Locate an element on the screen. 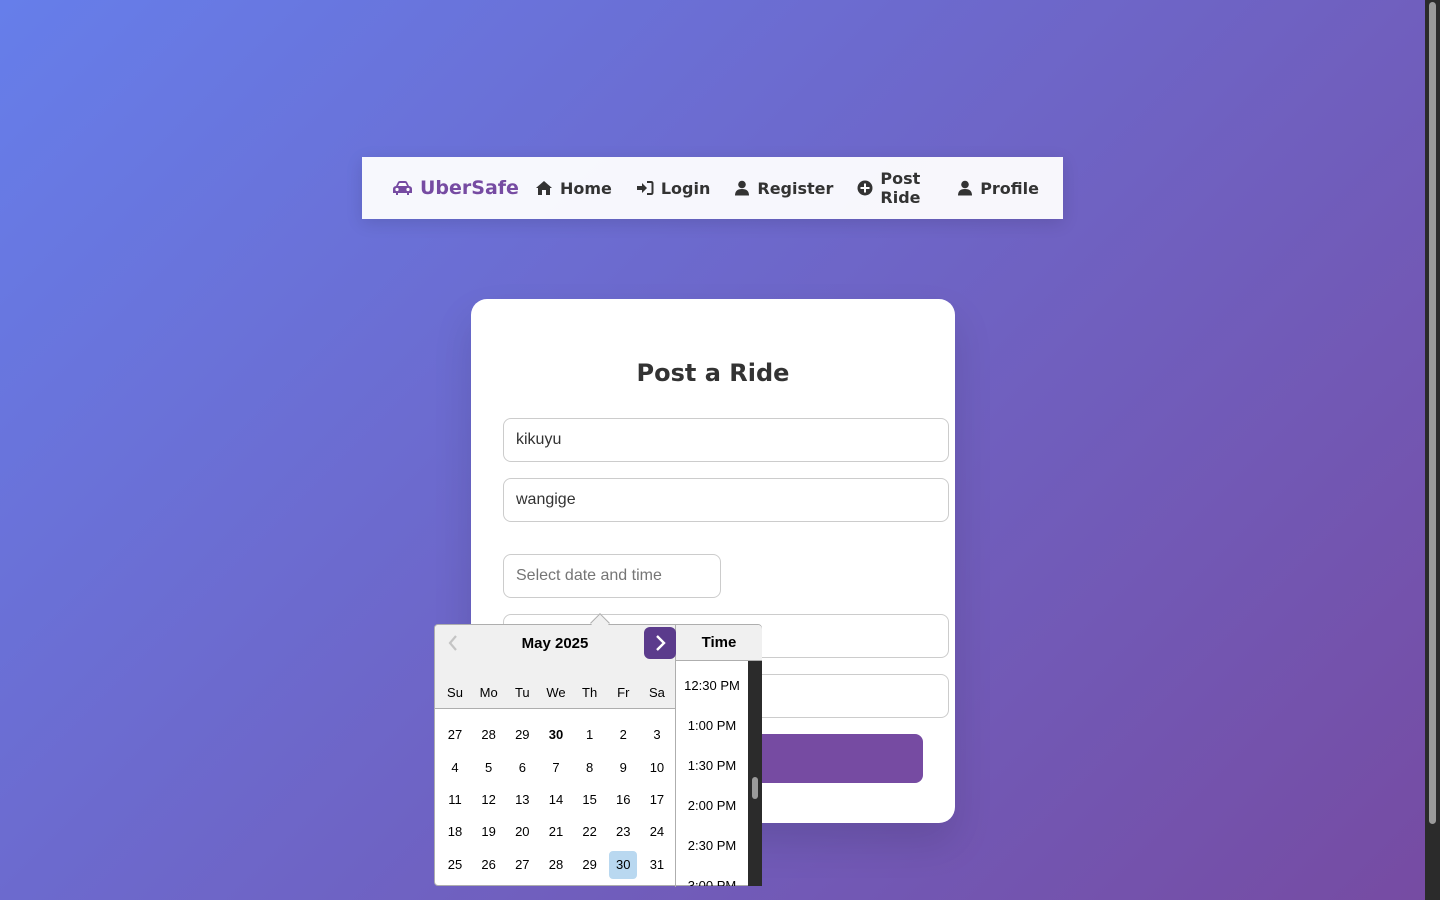 The image size is (1440, 900). brand-link: UberSafe is located at coordinates (455, 188).